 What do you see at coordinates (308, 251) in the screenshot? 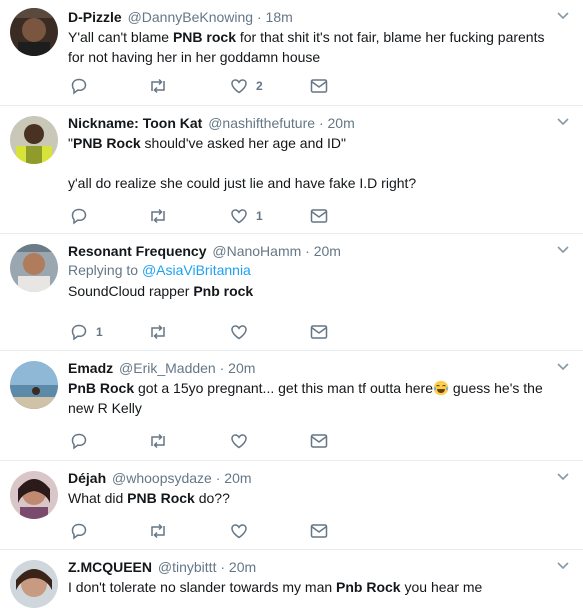
I see `tweet-header: Resonant Frequency @NanoHamm · 20m` at bounding box center [308, 251].